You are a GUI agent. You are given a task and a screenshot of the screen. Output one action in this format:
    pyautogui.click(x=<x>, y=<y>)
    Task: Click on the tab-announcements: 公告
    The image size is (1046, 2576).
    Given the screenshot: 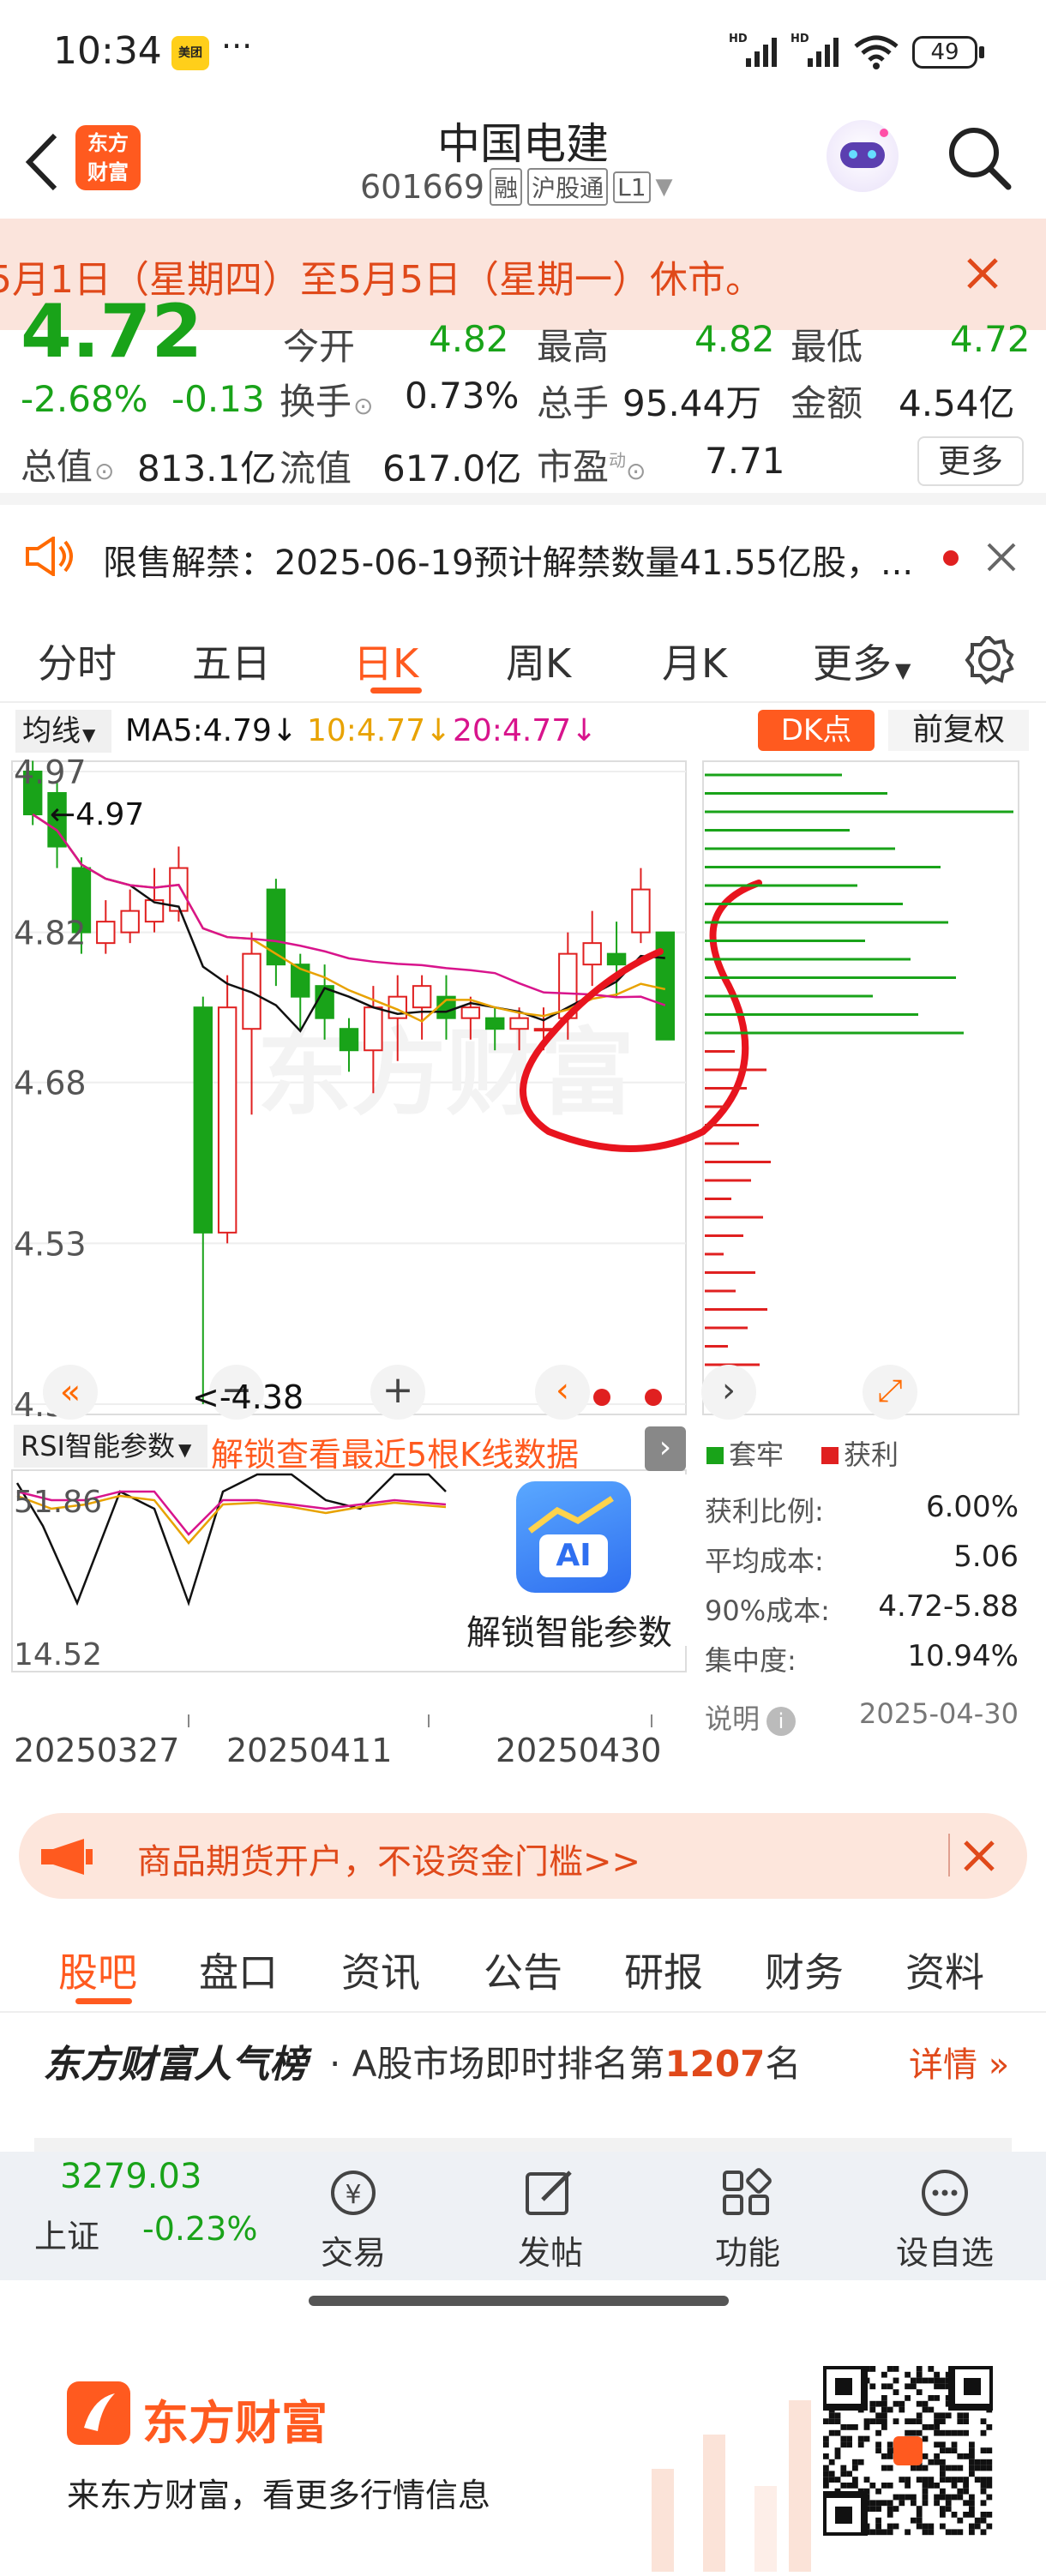 What is the action you would take?
    pyautogui.click(x=523, y=1970)
    